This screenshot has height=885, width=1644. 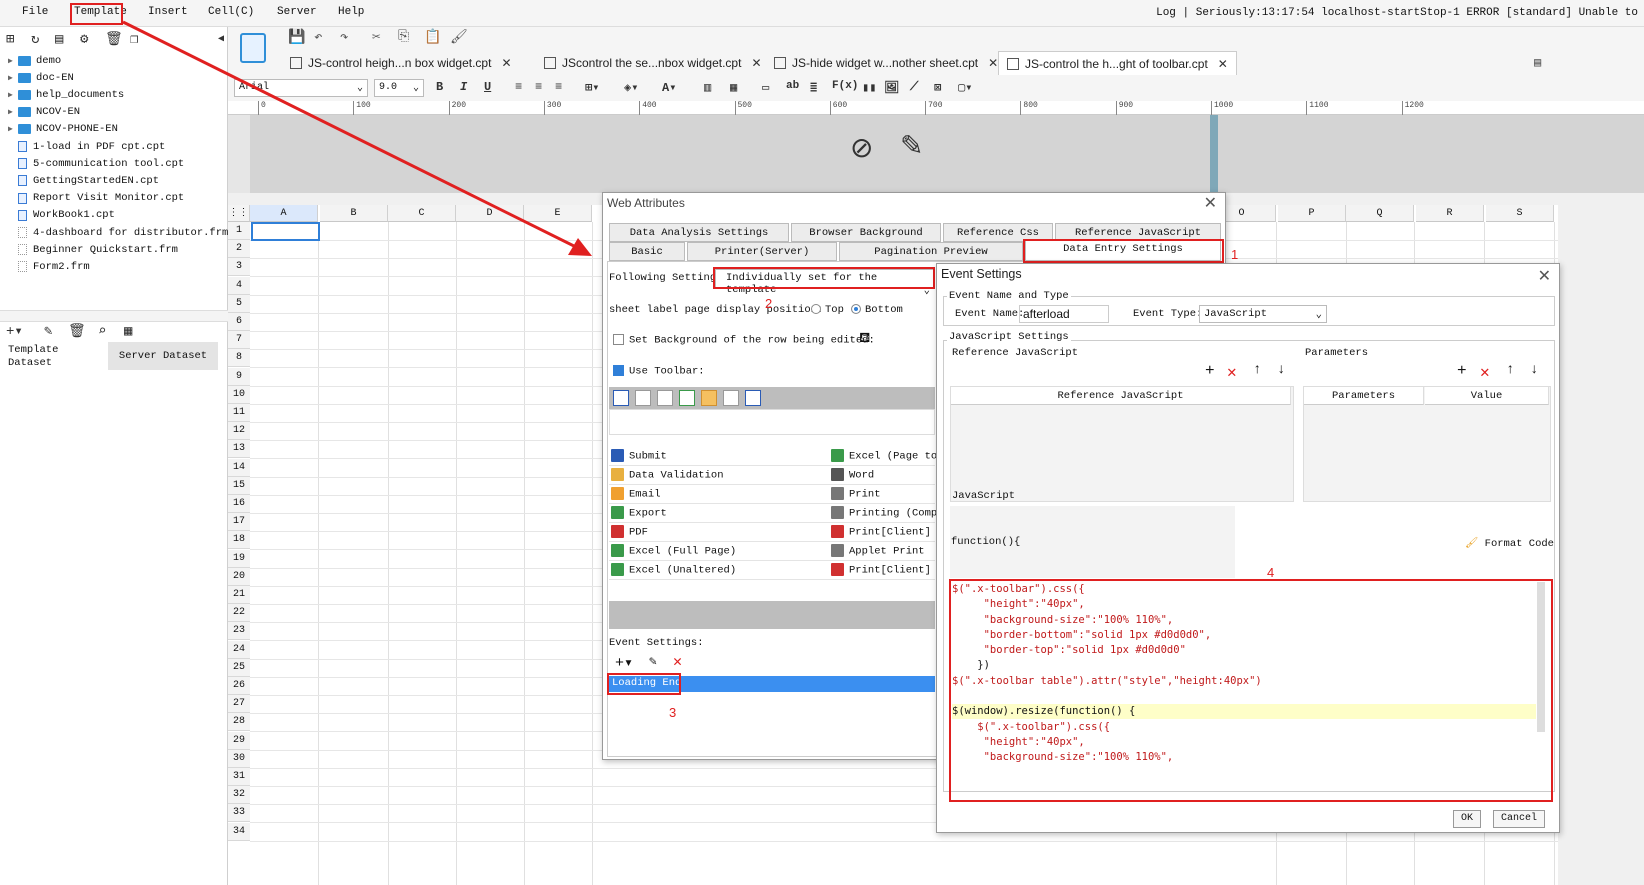 What do you see at coordinates (352, 136) in the screenshot?
I see `arrow-line` at bounding box center [352, 136].